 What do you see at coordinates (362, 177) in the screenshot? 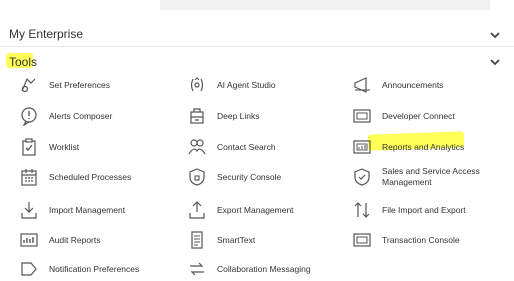
I see `sales-service-access-icon` at bounding box center [362, 177].